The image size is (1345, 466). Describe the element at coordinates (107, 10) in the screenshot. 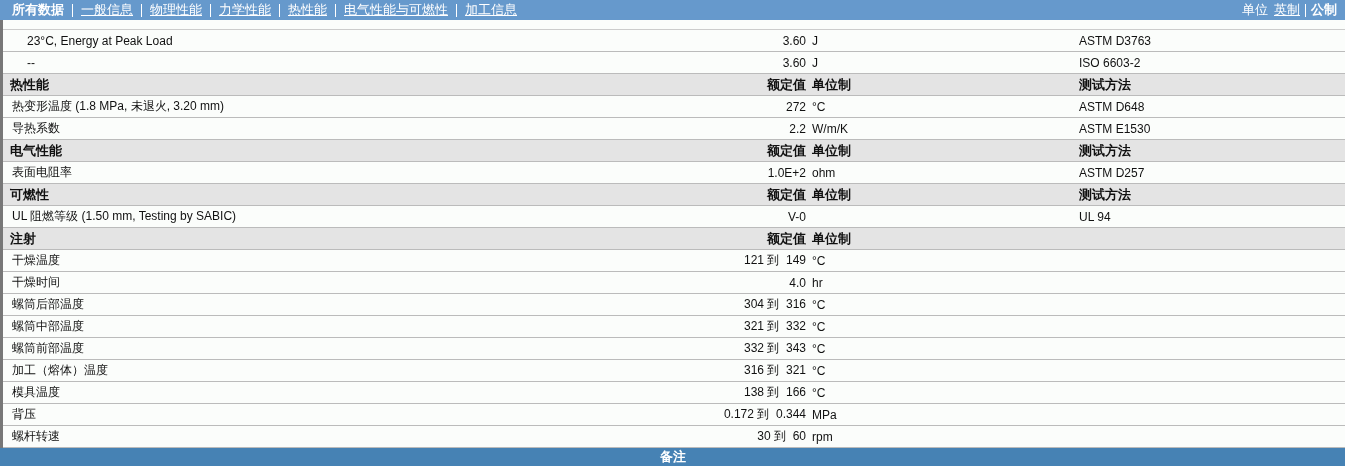

I see `nav-tab: 一般信息` at that location.